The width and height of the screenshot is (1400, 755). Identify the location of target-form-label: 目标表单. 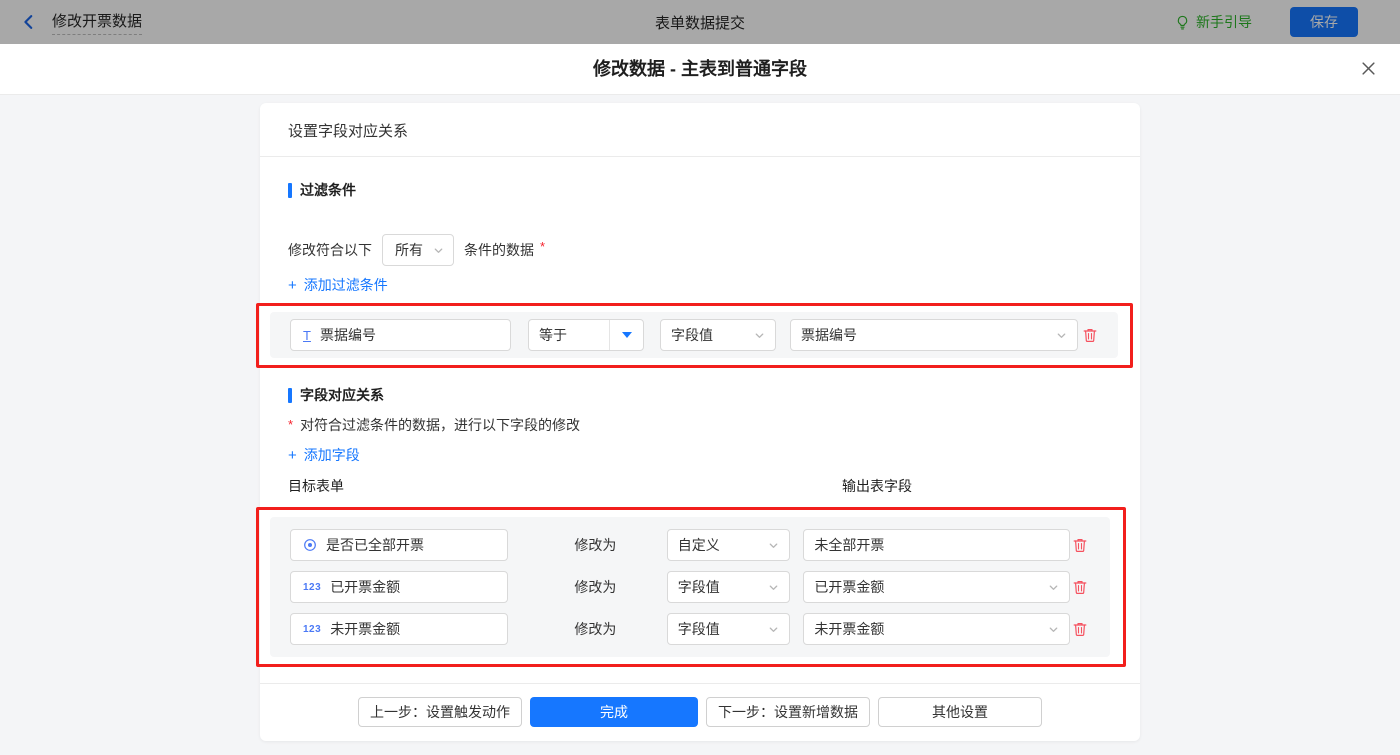
(316, 486).